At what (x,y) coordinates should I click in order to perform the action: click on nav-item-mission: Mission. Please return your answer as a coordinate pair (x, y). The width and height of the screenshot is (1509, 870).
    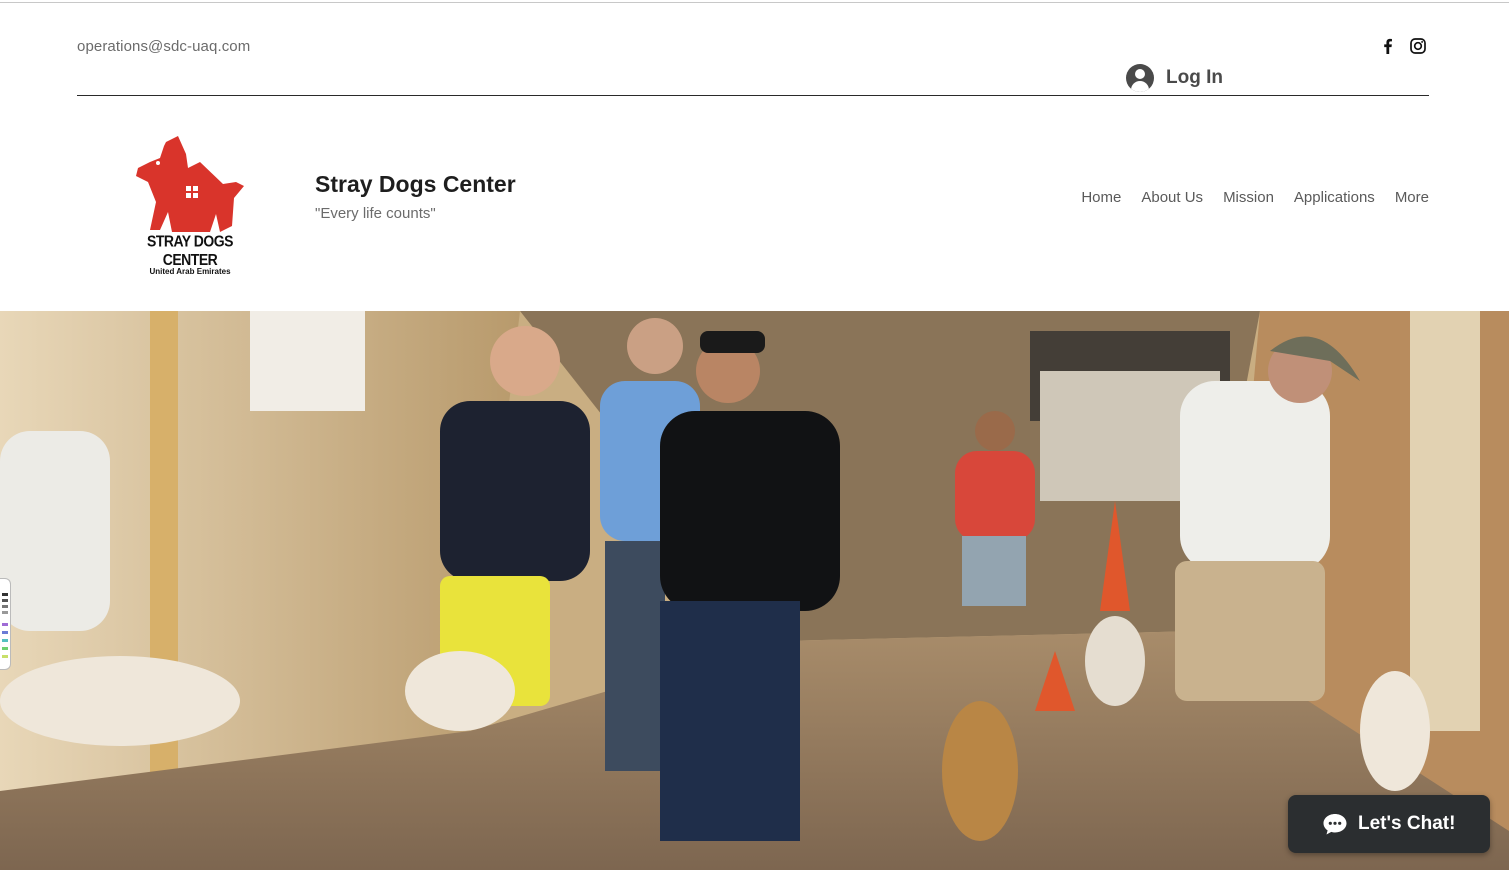
    Looking at the image, I should click on (1248, 197).